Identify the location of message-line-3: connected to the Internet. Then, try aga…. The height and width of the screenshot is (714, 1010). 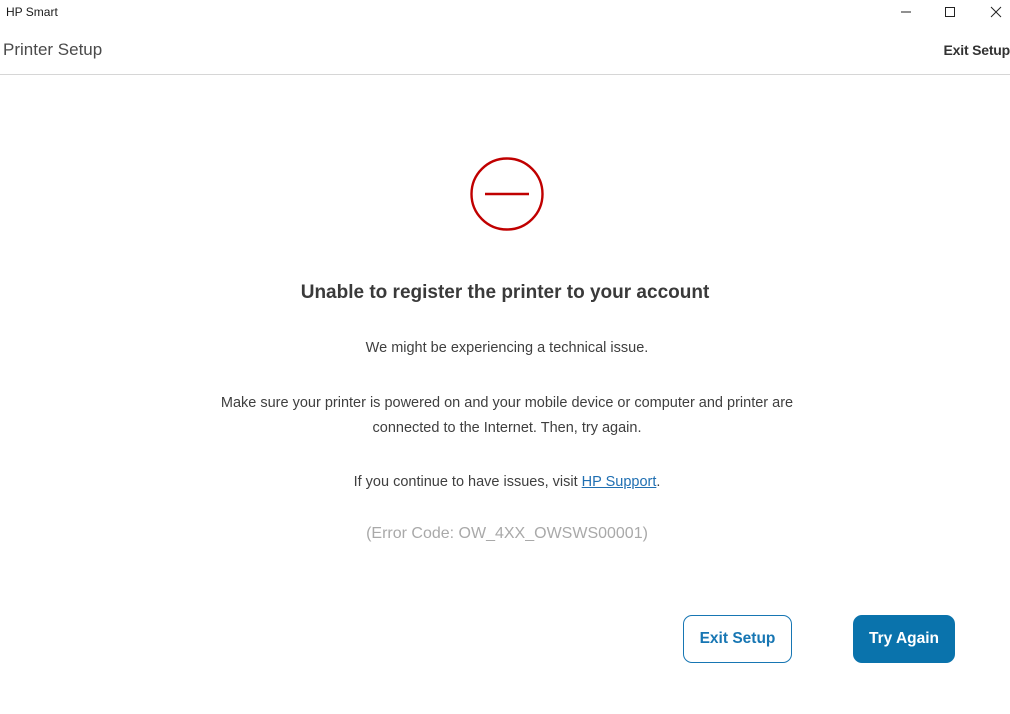
(507, 428).